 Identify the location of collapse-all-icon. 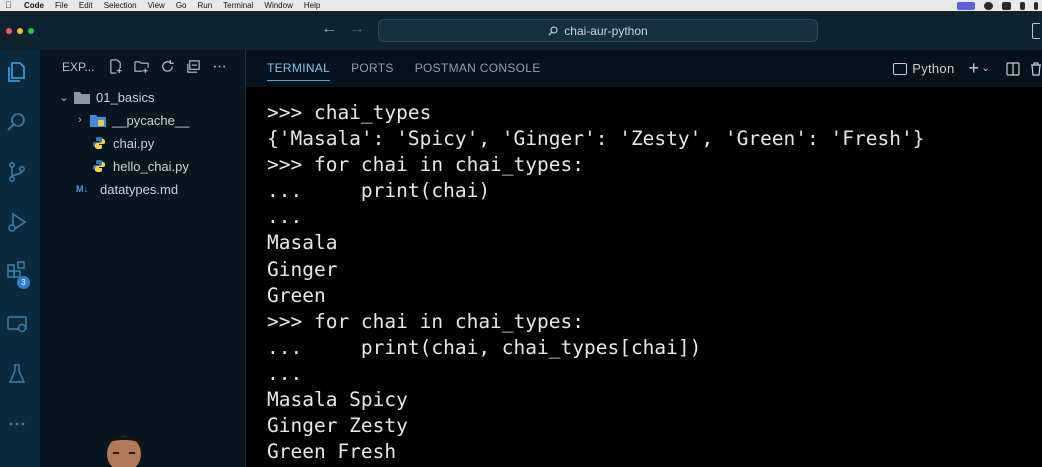
(193, 66).